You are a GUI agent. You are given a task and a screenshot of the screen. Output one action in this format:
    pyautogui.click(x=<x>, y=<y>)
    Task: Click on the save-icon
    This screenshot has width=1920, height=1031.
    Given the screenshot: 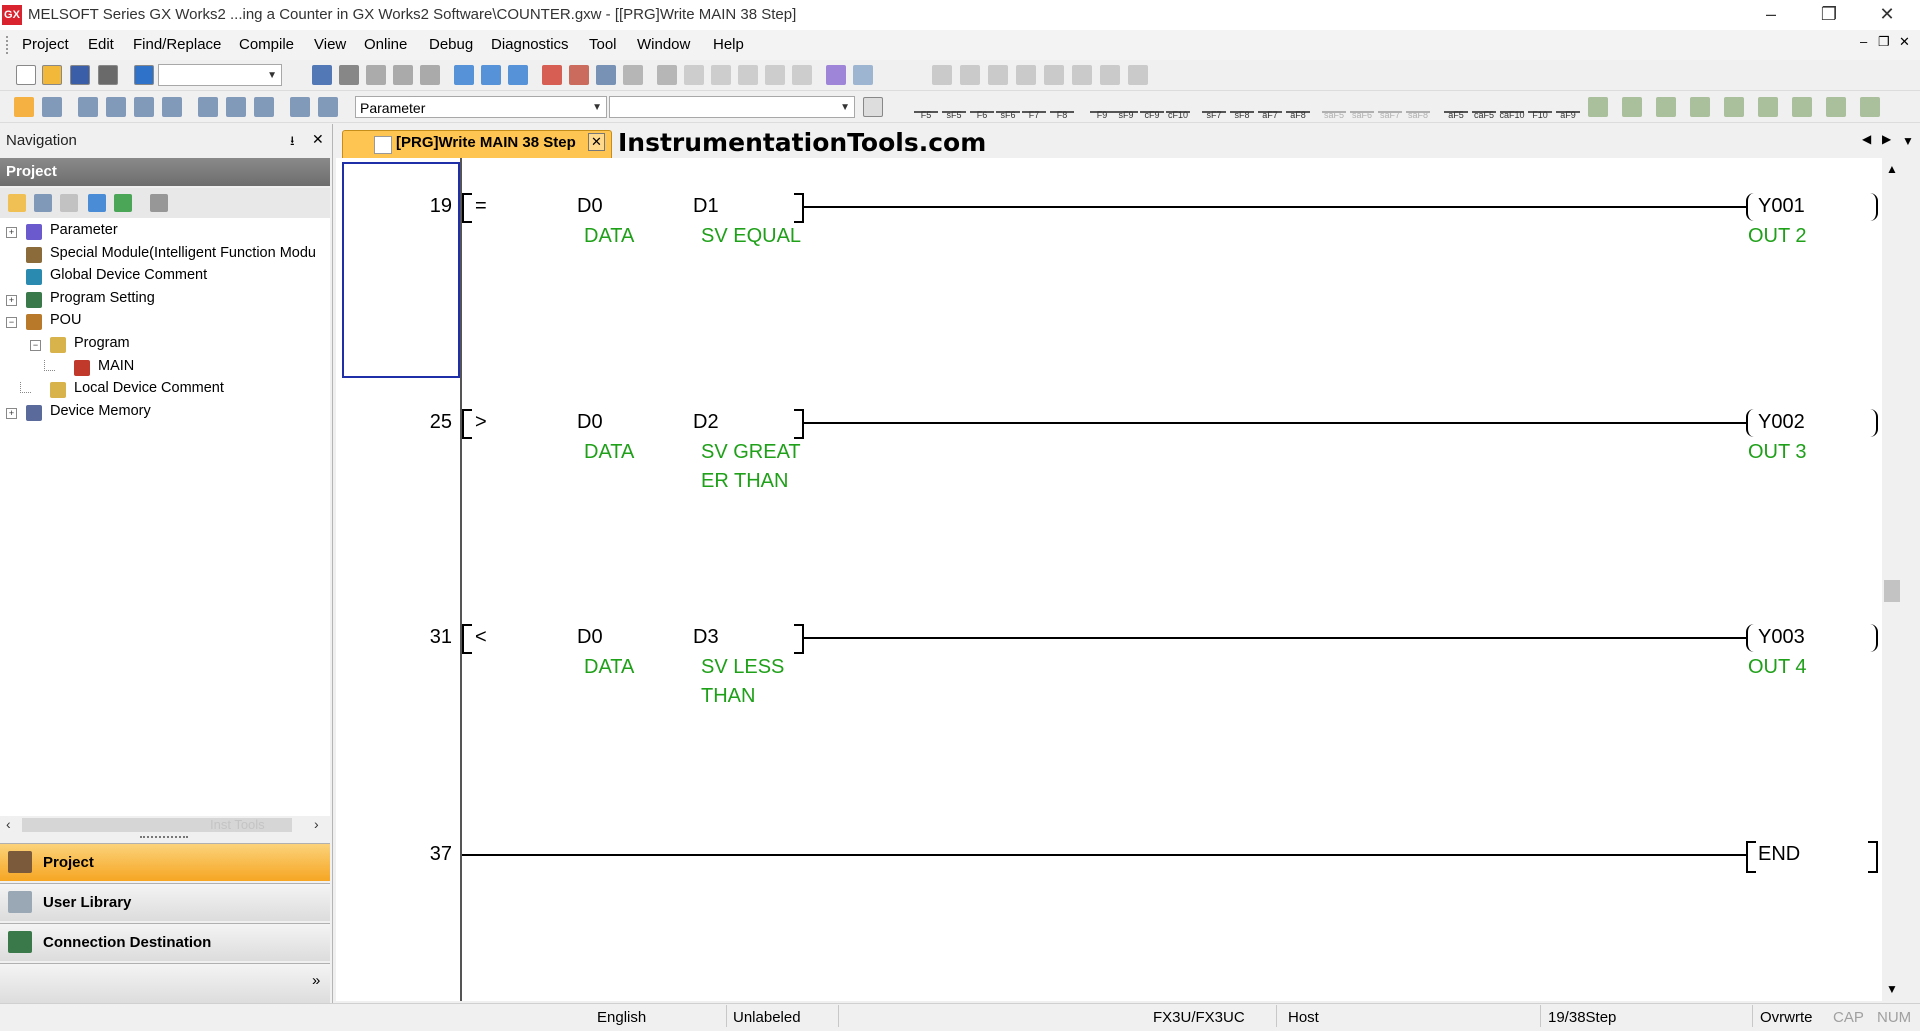 What is the action you would take?
    pyautogui.click(x=80, y=75)
    